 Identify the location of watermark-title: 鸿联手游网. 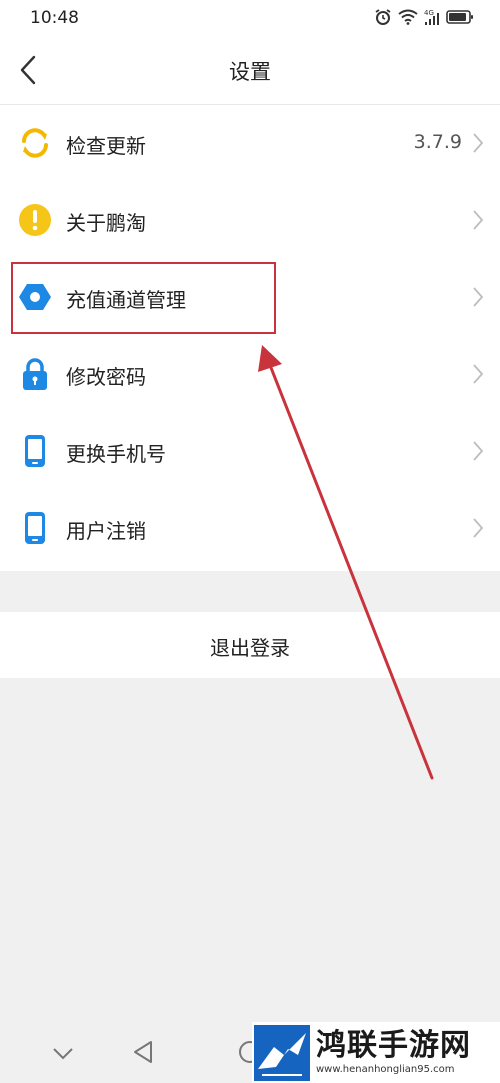
(393, 1045).